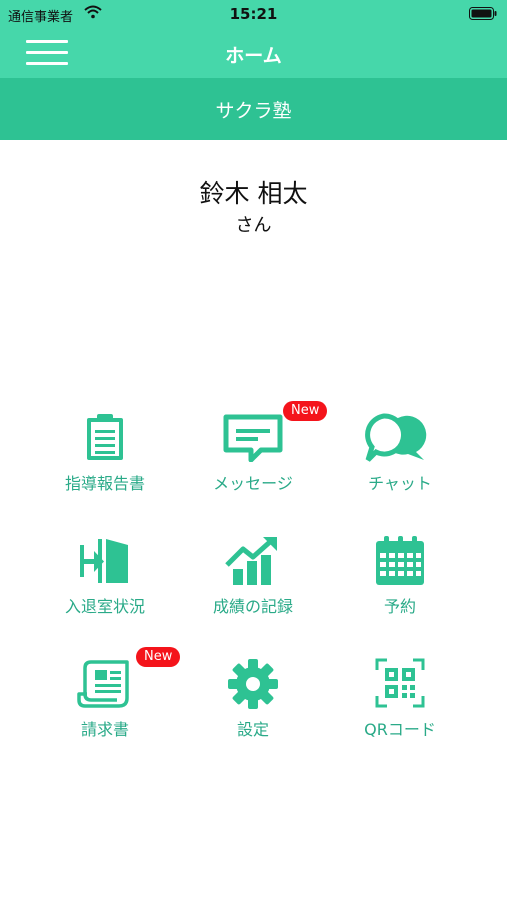  What do you see at coordinates (104, 729) in the screenshot?
I see `menu-label: 請求書` at bounding box center [104, 729].